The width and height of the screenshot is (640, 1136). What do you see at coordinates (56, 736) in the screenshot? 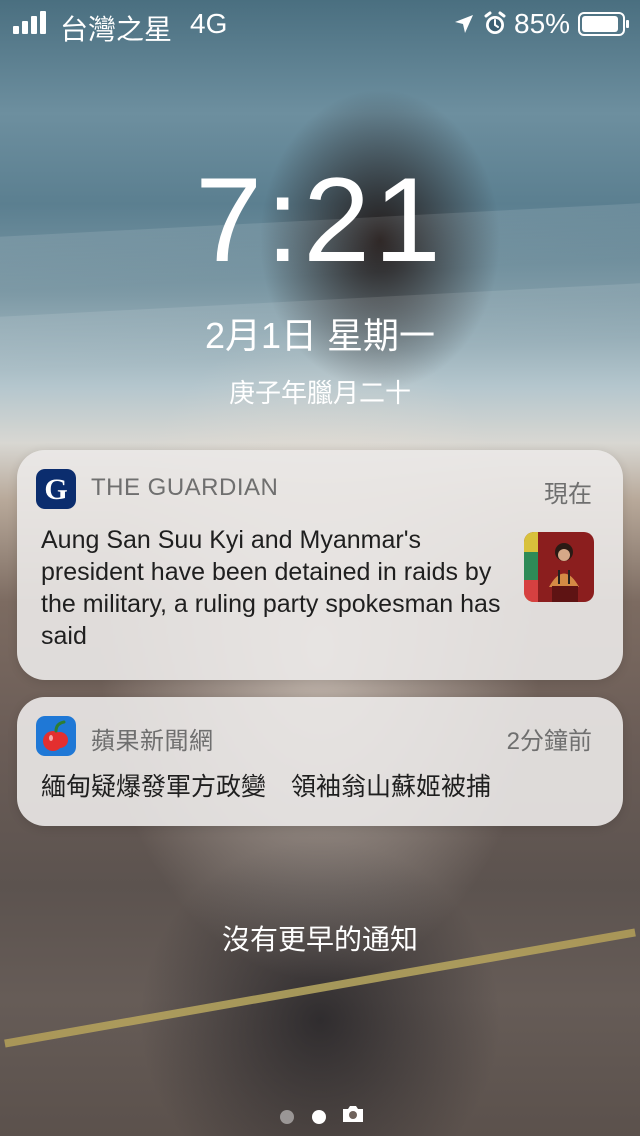
I see `apple-icon` at bounding box center [56, 736].